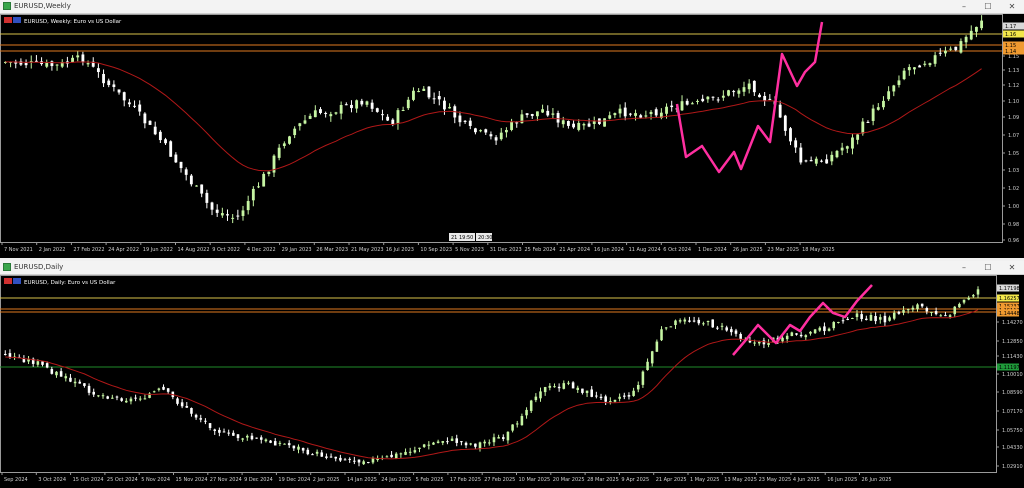  What do you see at coordinates (297, 250) in the screenshot?
I see `date-axis-label: 29 Jan 2023` at bounding box center [297, 250].